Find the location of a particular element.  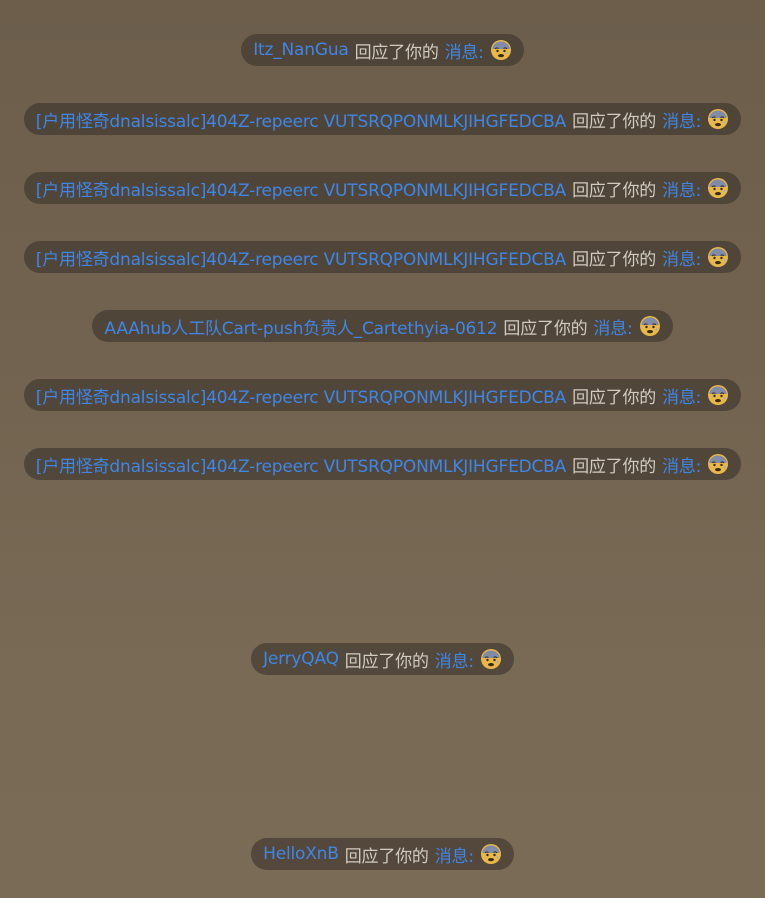

notification-row: JerryQAQ 回应了你的 消息: is located at coordinates (382, 659).